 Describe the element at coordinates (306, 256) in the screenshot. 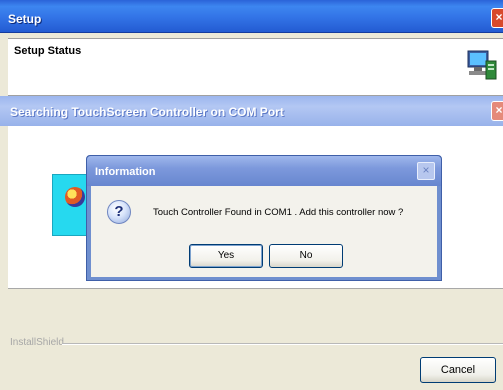

I see `no-button: No` at that location.